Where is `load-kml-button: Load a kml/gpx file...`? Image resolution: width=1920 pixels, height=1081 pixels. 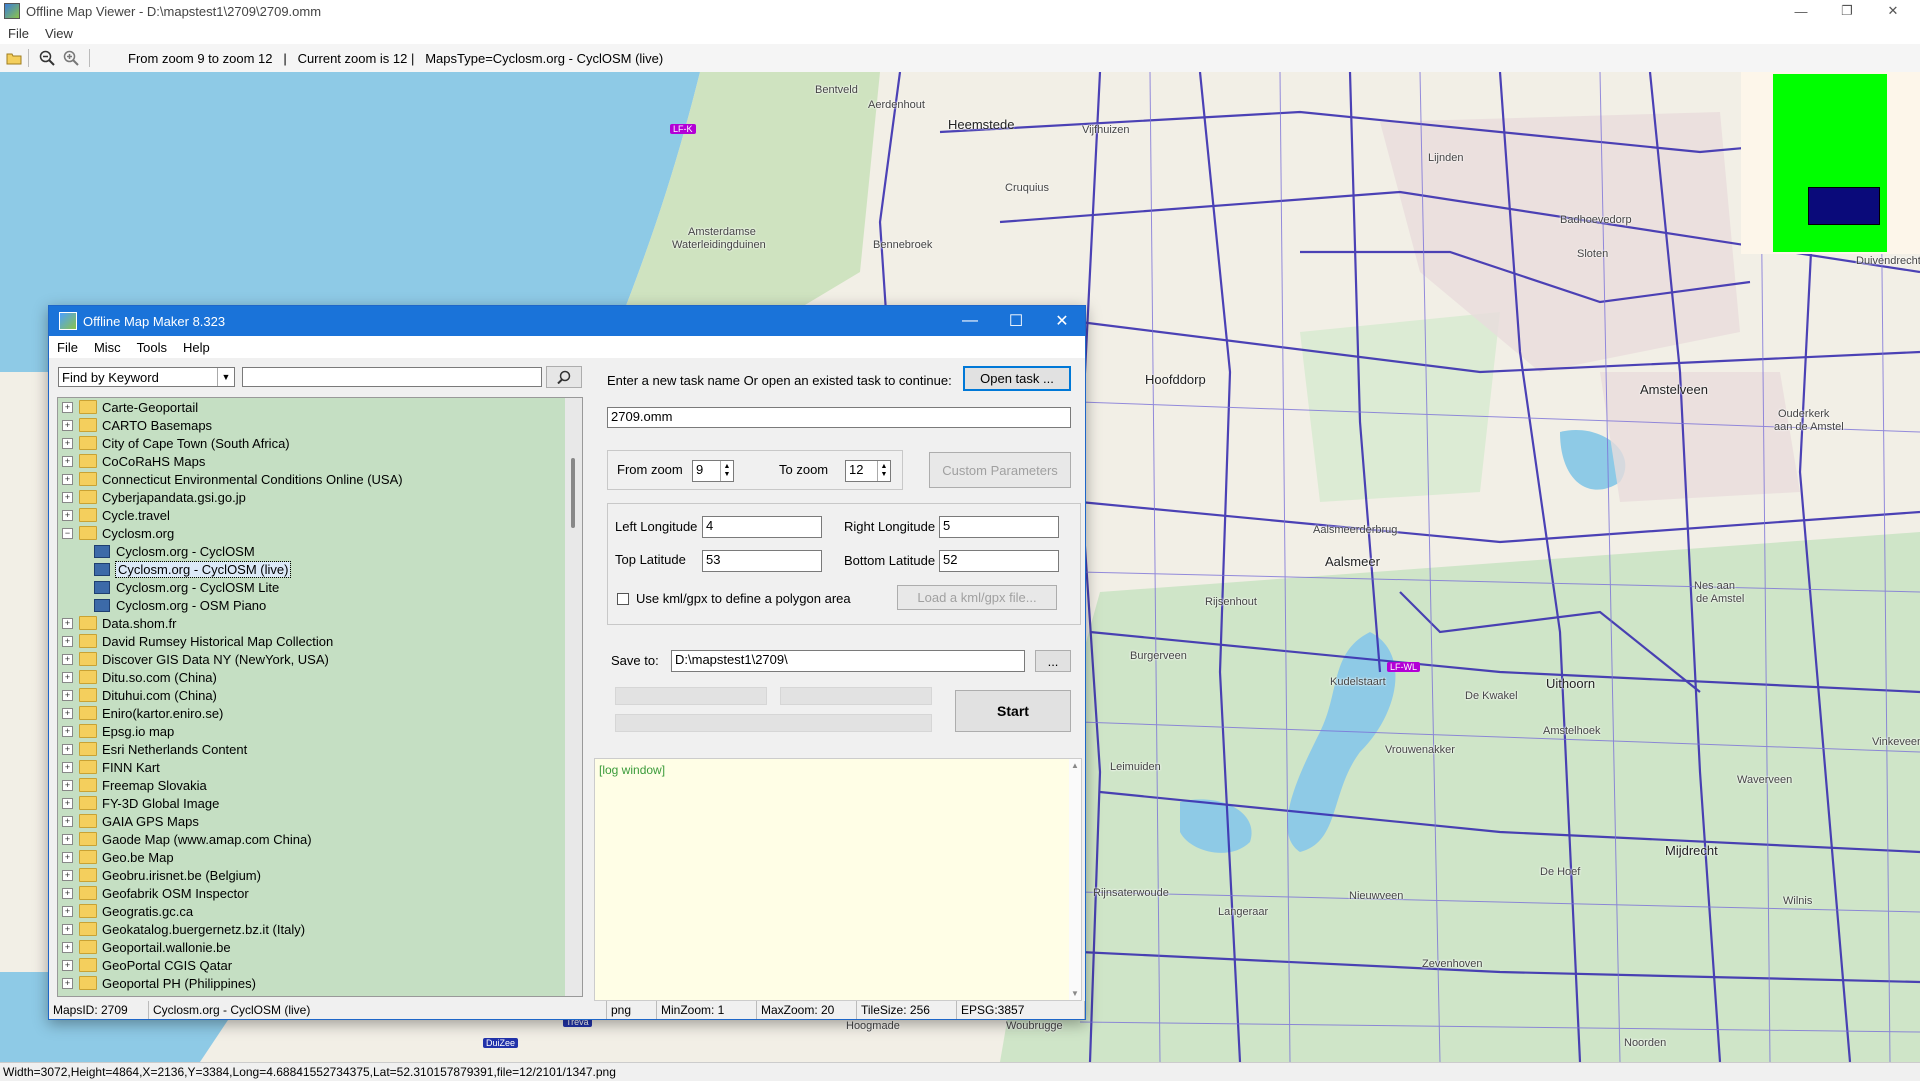
load-kml-button: Load a kml/gpx file... is located at coordinates (977, 597).